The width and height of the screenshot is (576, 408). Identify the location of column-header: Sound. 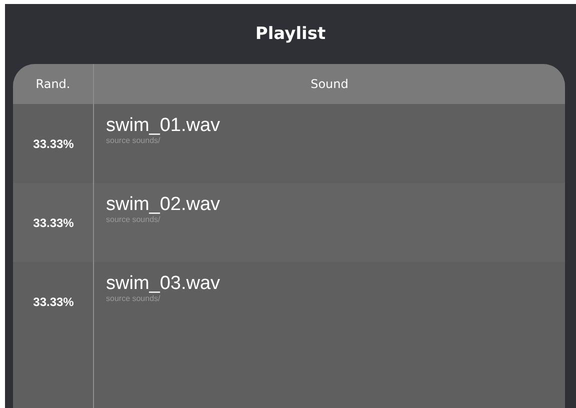
(330, 84).